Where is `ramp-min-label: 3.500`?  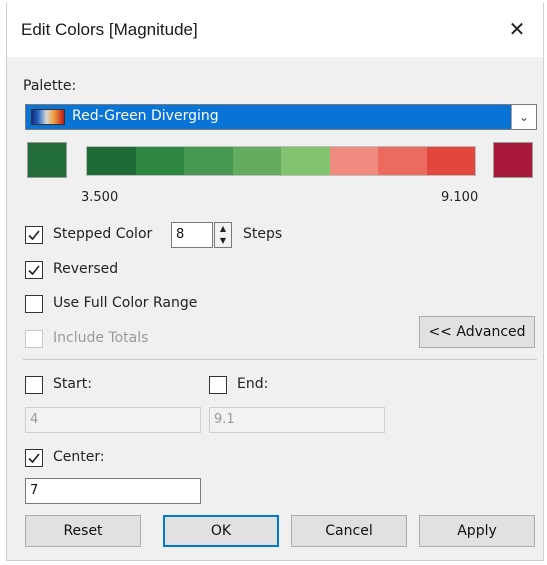
ramp-min-label: 3.500 is located at coordinates (100, 197).